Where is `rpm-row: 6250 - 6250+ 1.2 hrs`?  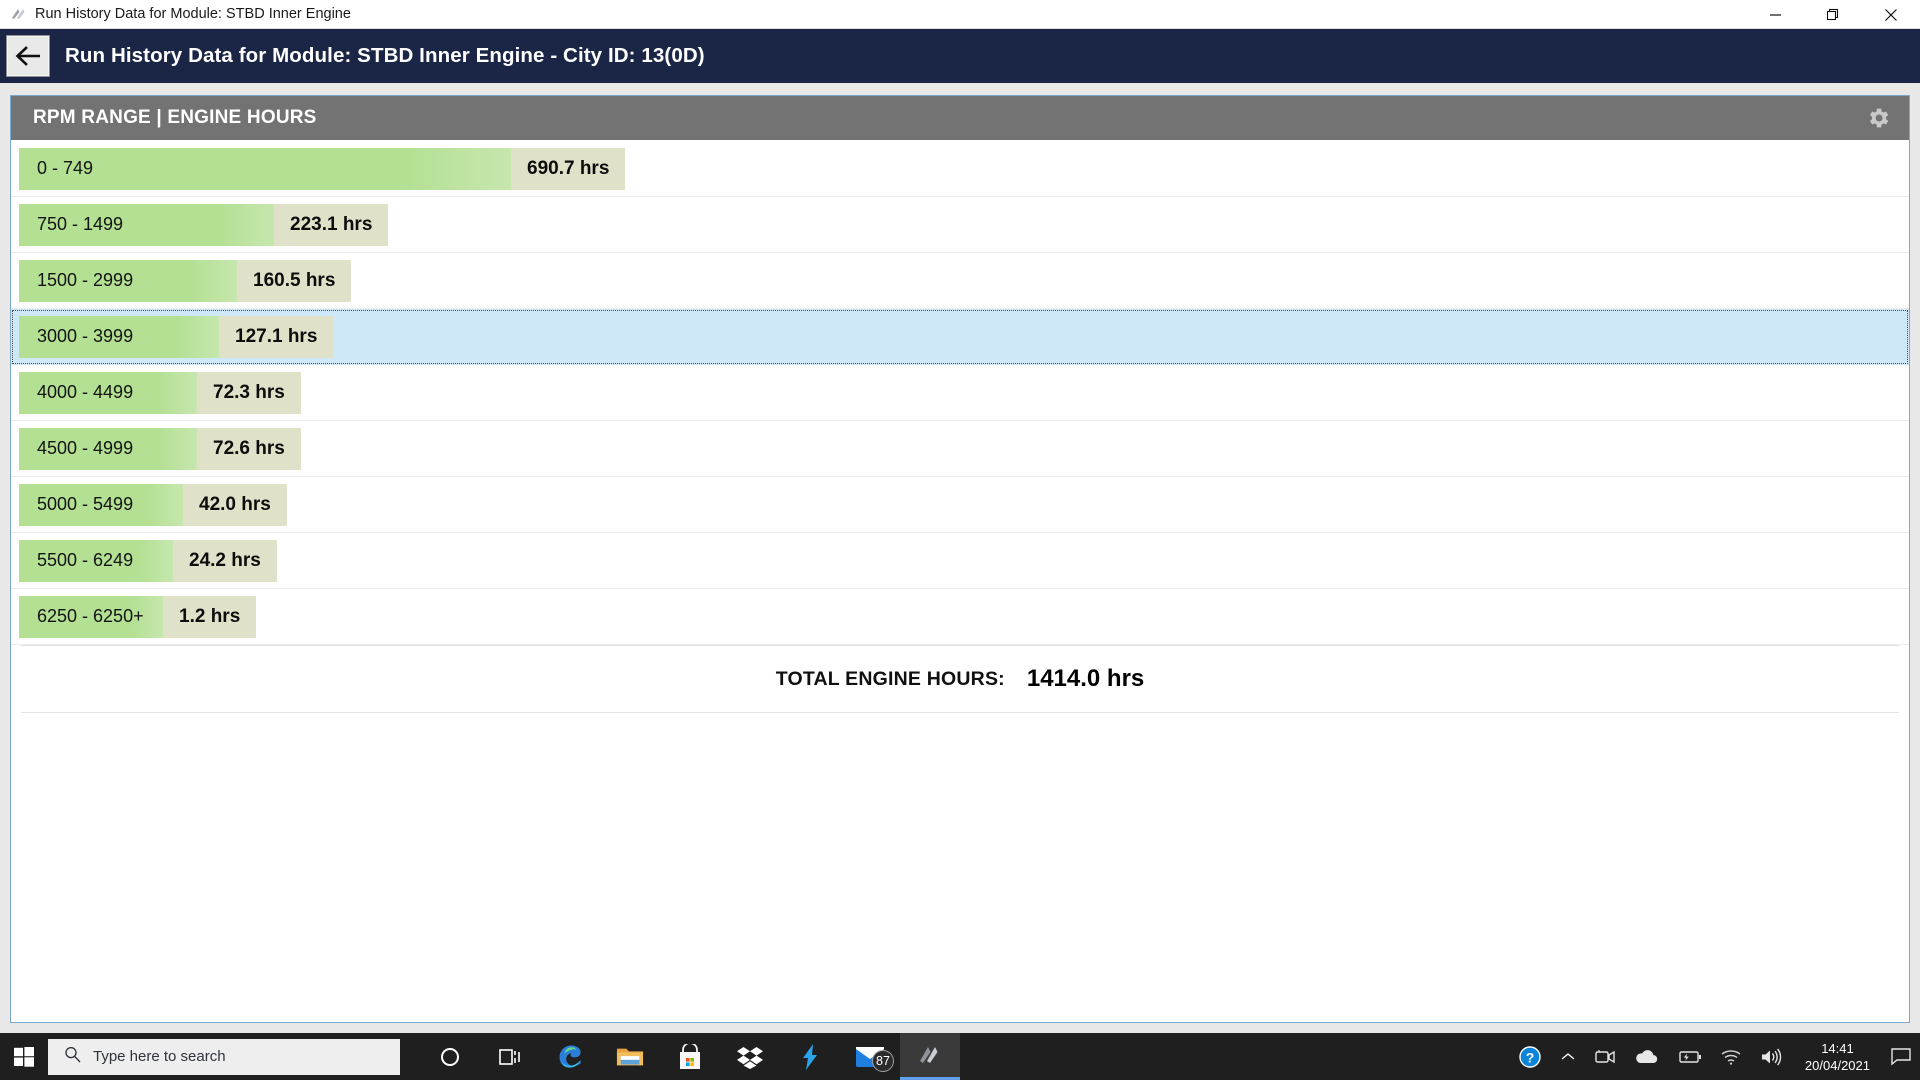
rpm-row: 6250 - 6250+ 1.2 hrs is located at coordinates (960, 617).